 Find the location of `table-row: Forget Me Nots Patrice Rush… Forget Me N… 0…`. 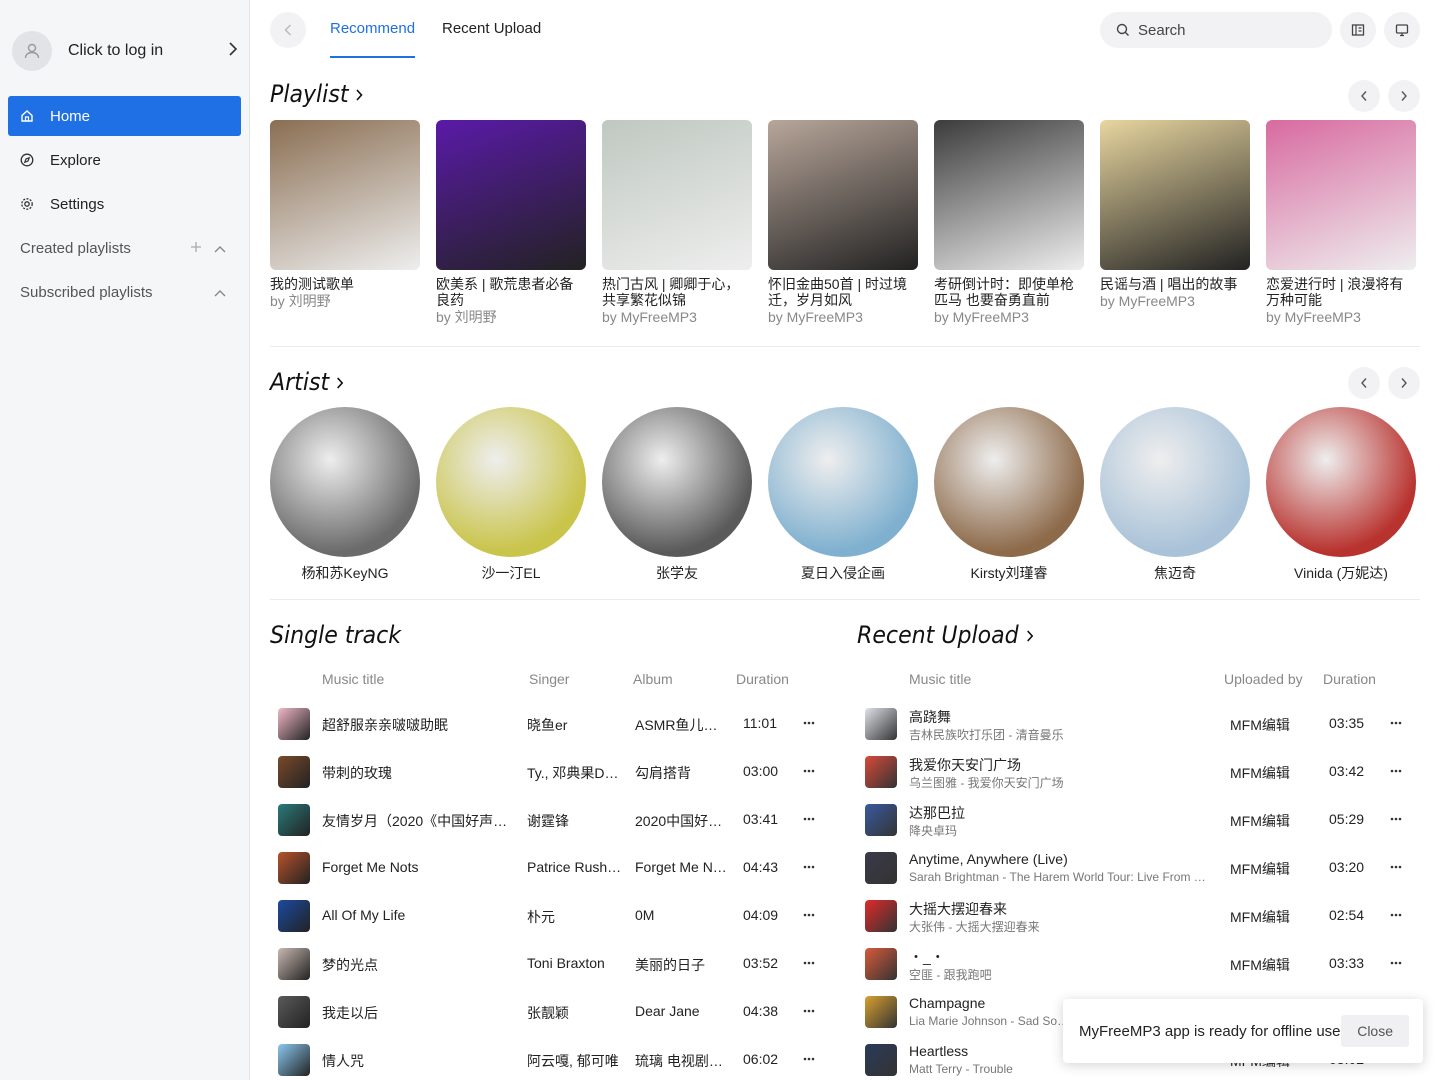

table-row: Forget Me Nots Patrice Rush… Forget Me N… 0… is located at coordinates (550, 868).